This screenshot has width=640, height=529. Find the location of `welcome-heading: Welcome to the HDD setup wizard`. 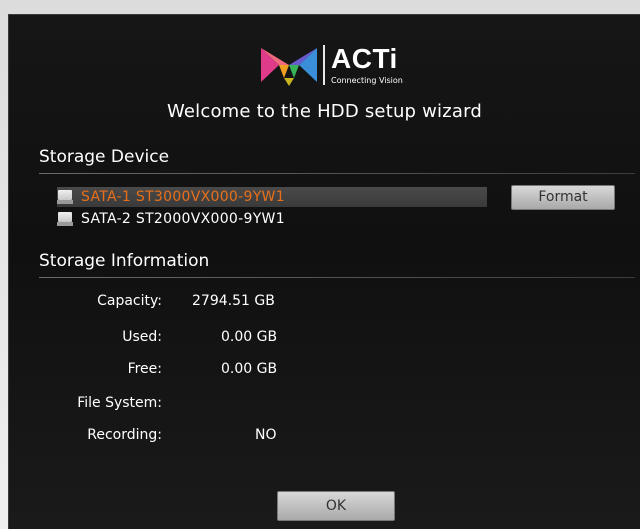

welcome-heading: Welcome to the HDD setup wizard is located at coordinates (324, 111).